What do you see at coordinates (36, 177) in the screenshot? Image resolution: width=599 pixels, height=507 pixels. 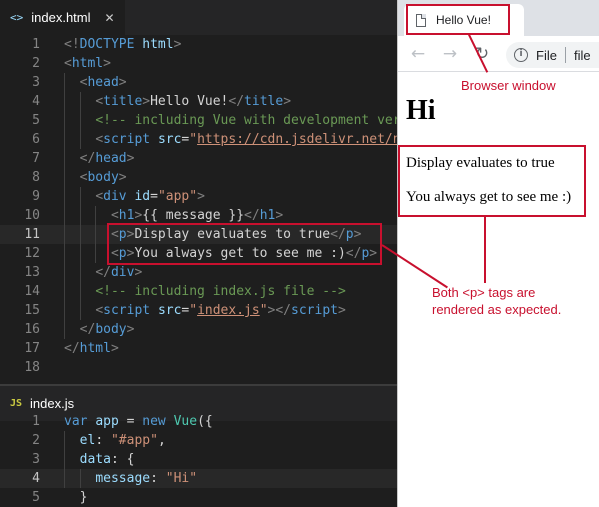 I see `line-number: 8` at bounding box center [36, 177].